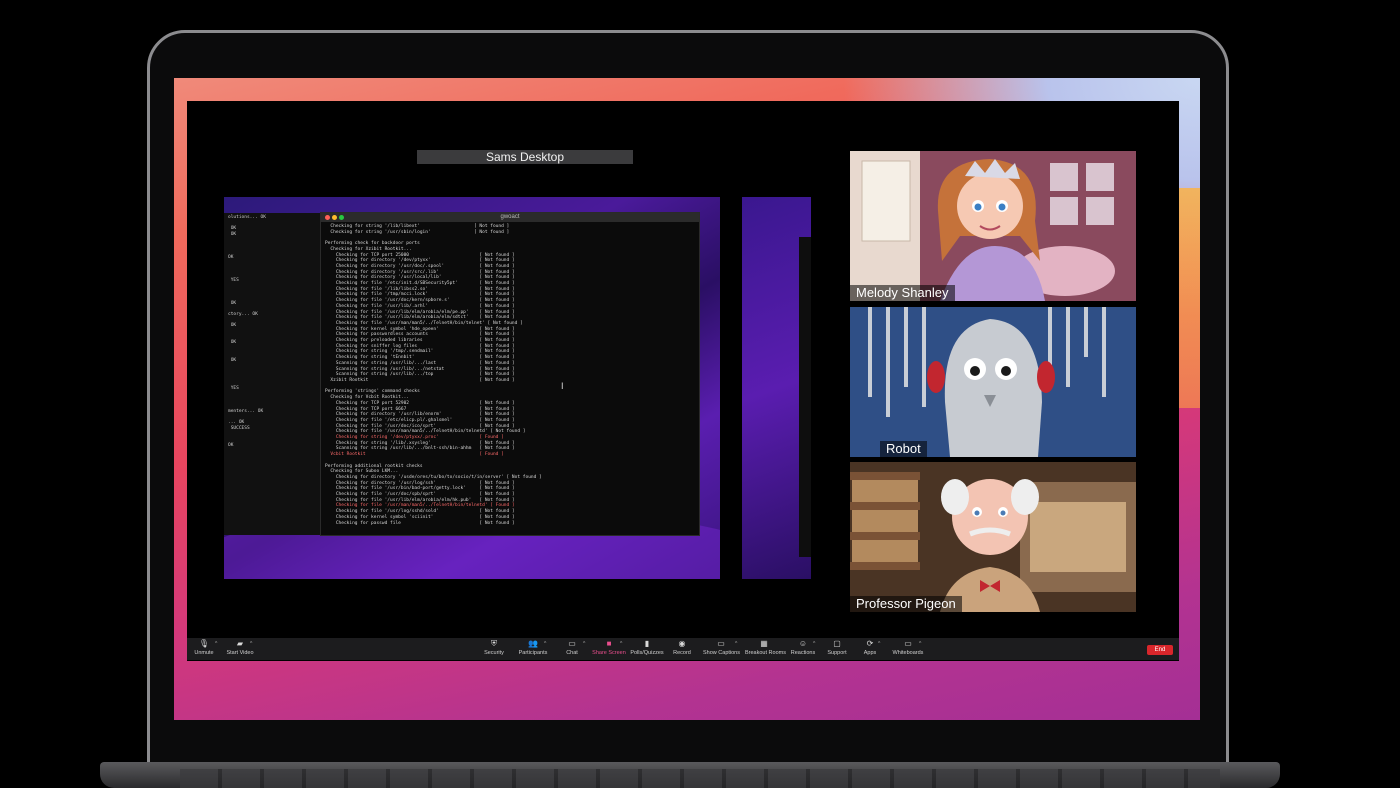 The height and width of the screenshot is (788, 1400). What do you see at coordinates (231, 446) in the screenshot?
I see `left-terminal-line: OK` at bounding box center [231, 446].